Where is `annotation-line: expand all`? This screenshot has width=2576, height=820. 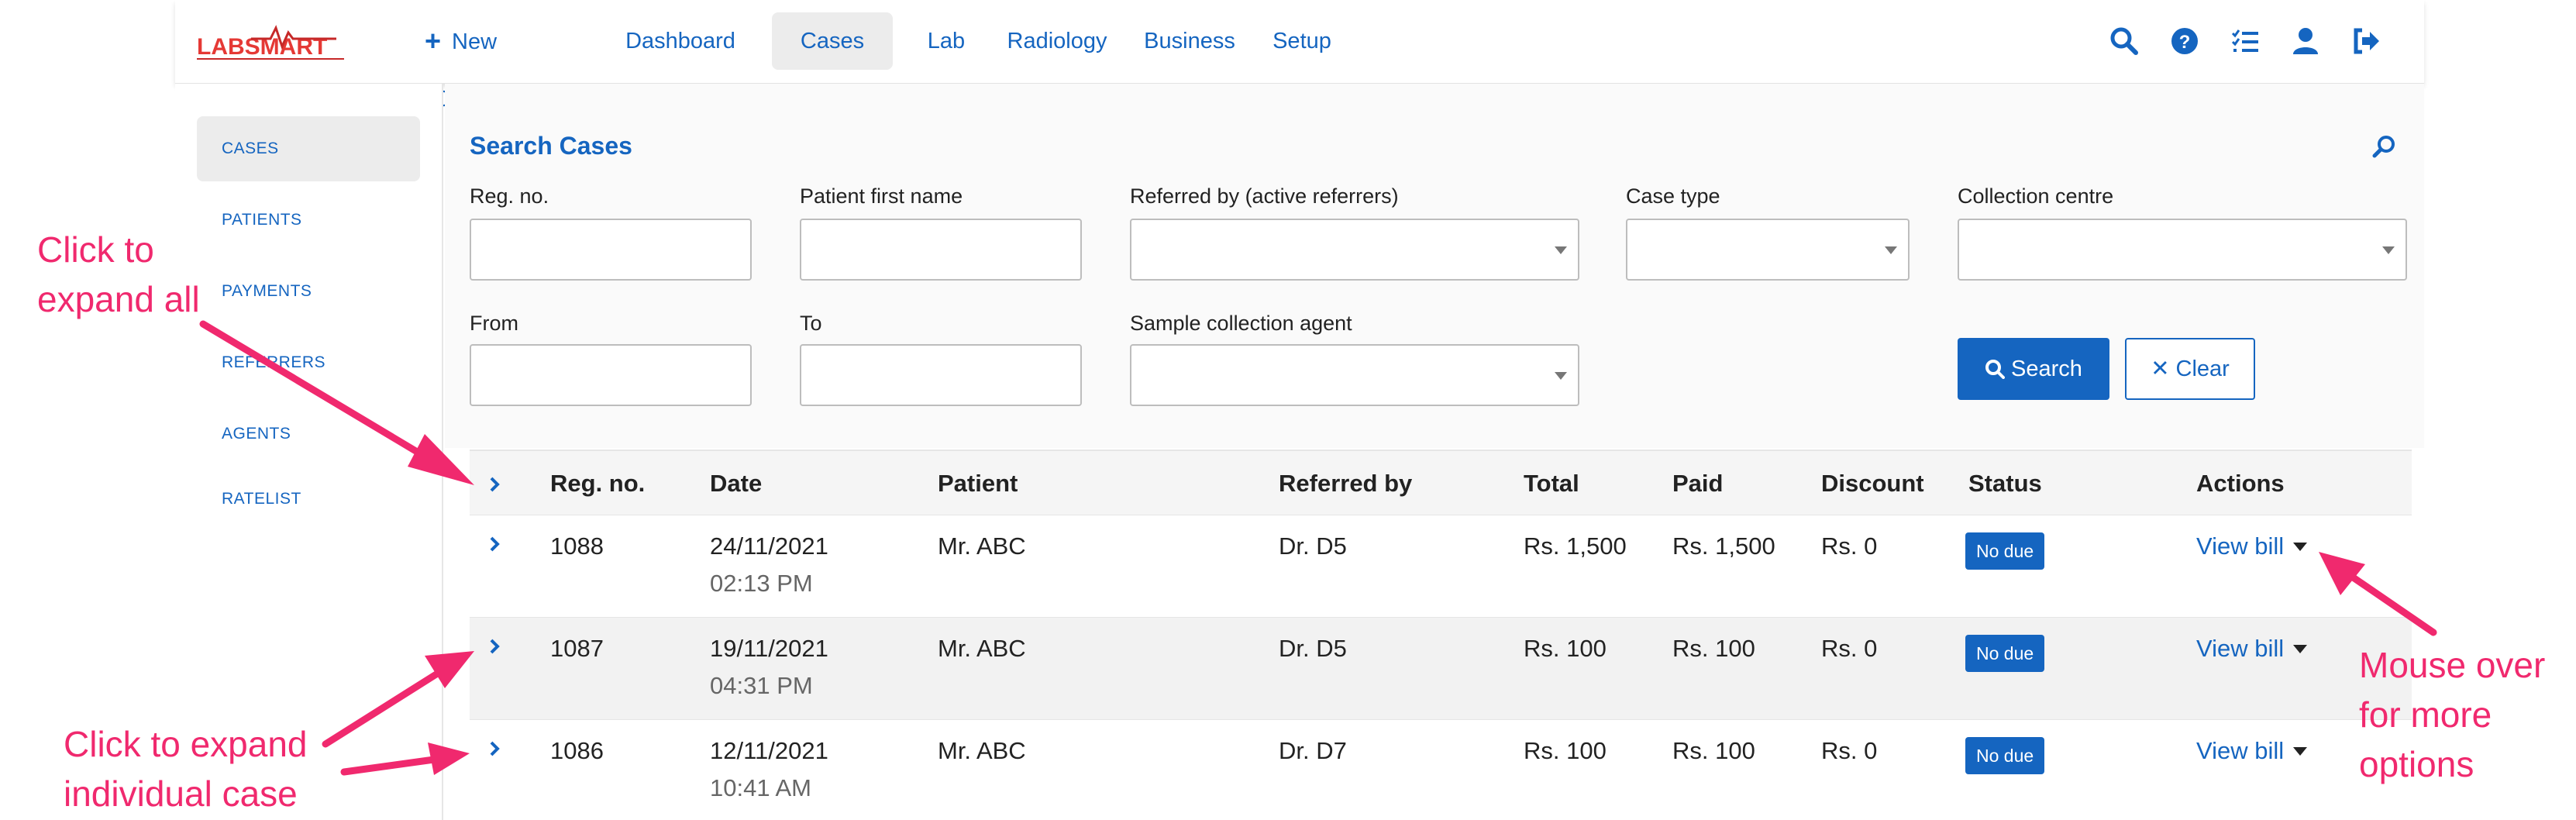 annotation-line: expand all is located at coordinates (118, 299).